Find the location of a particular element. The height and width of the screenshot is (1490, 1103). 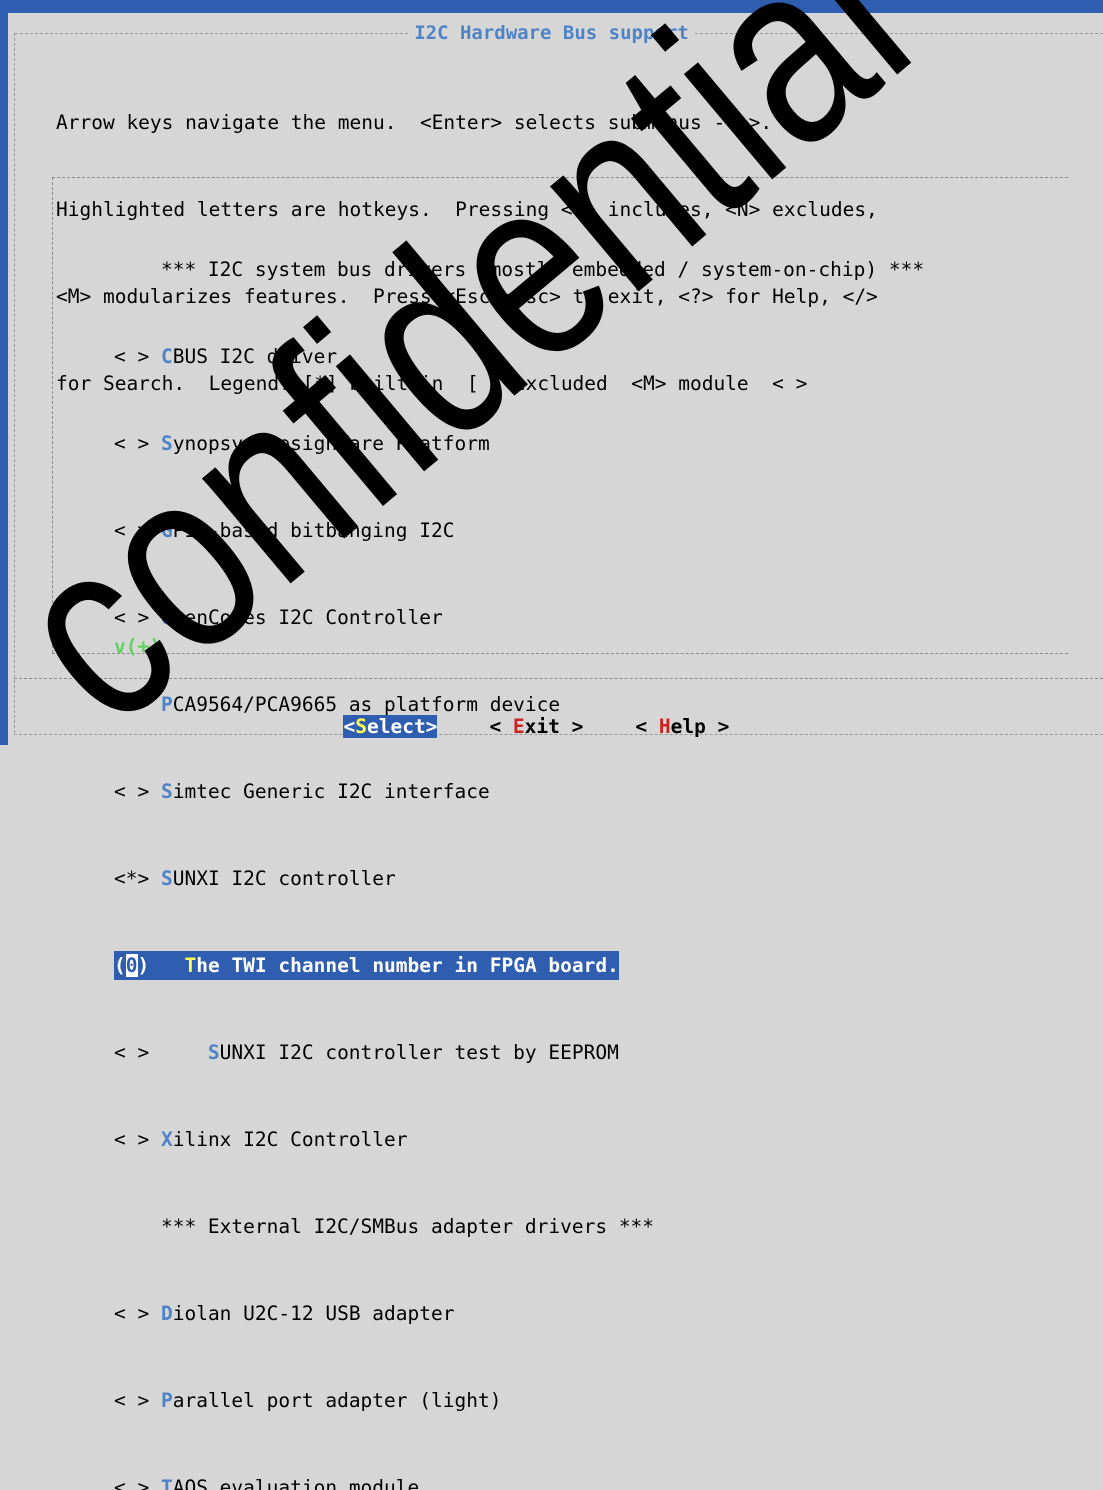

menu-item-label: UNXI I2C controller is located at coordinates (284, 878).